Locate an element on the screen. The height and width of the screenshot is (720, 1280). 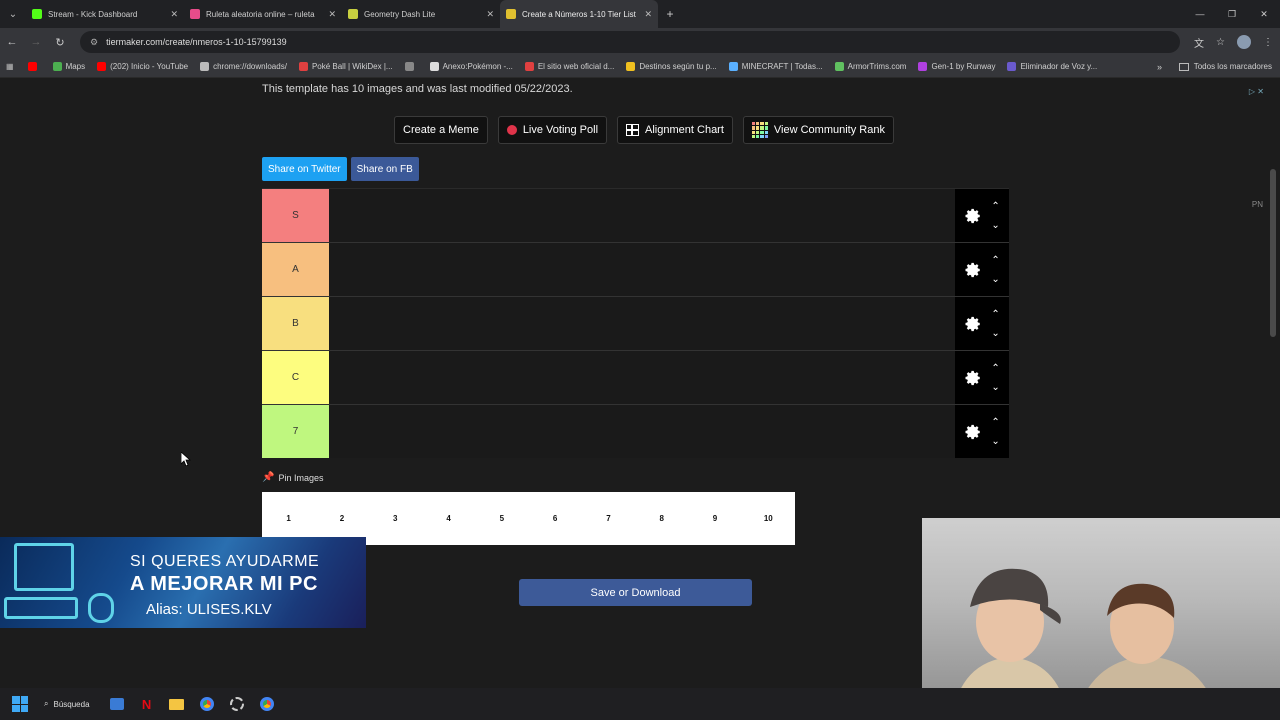
bookmark-item: ArmorTrims.com is located at coordinates (870, 66).